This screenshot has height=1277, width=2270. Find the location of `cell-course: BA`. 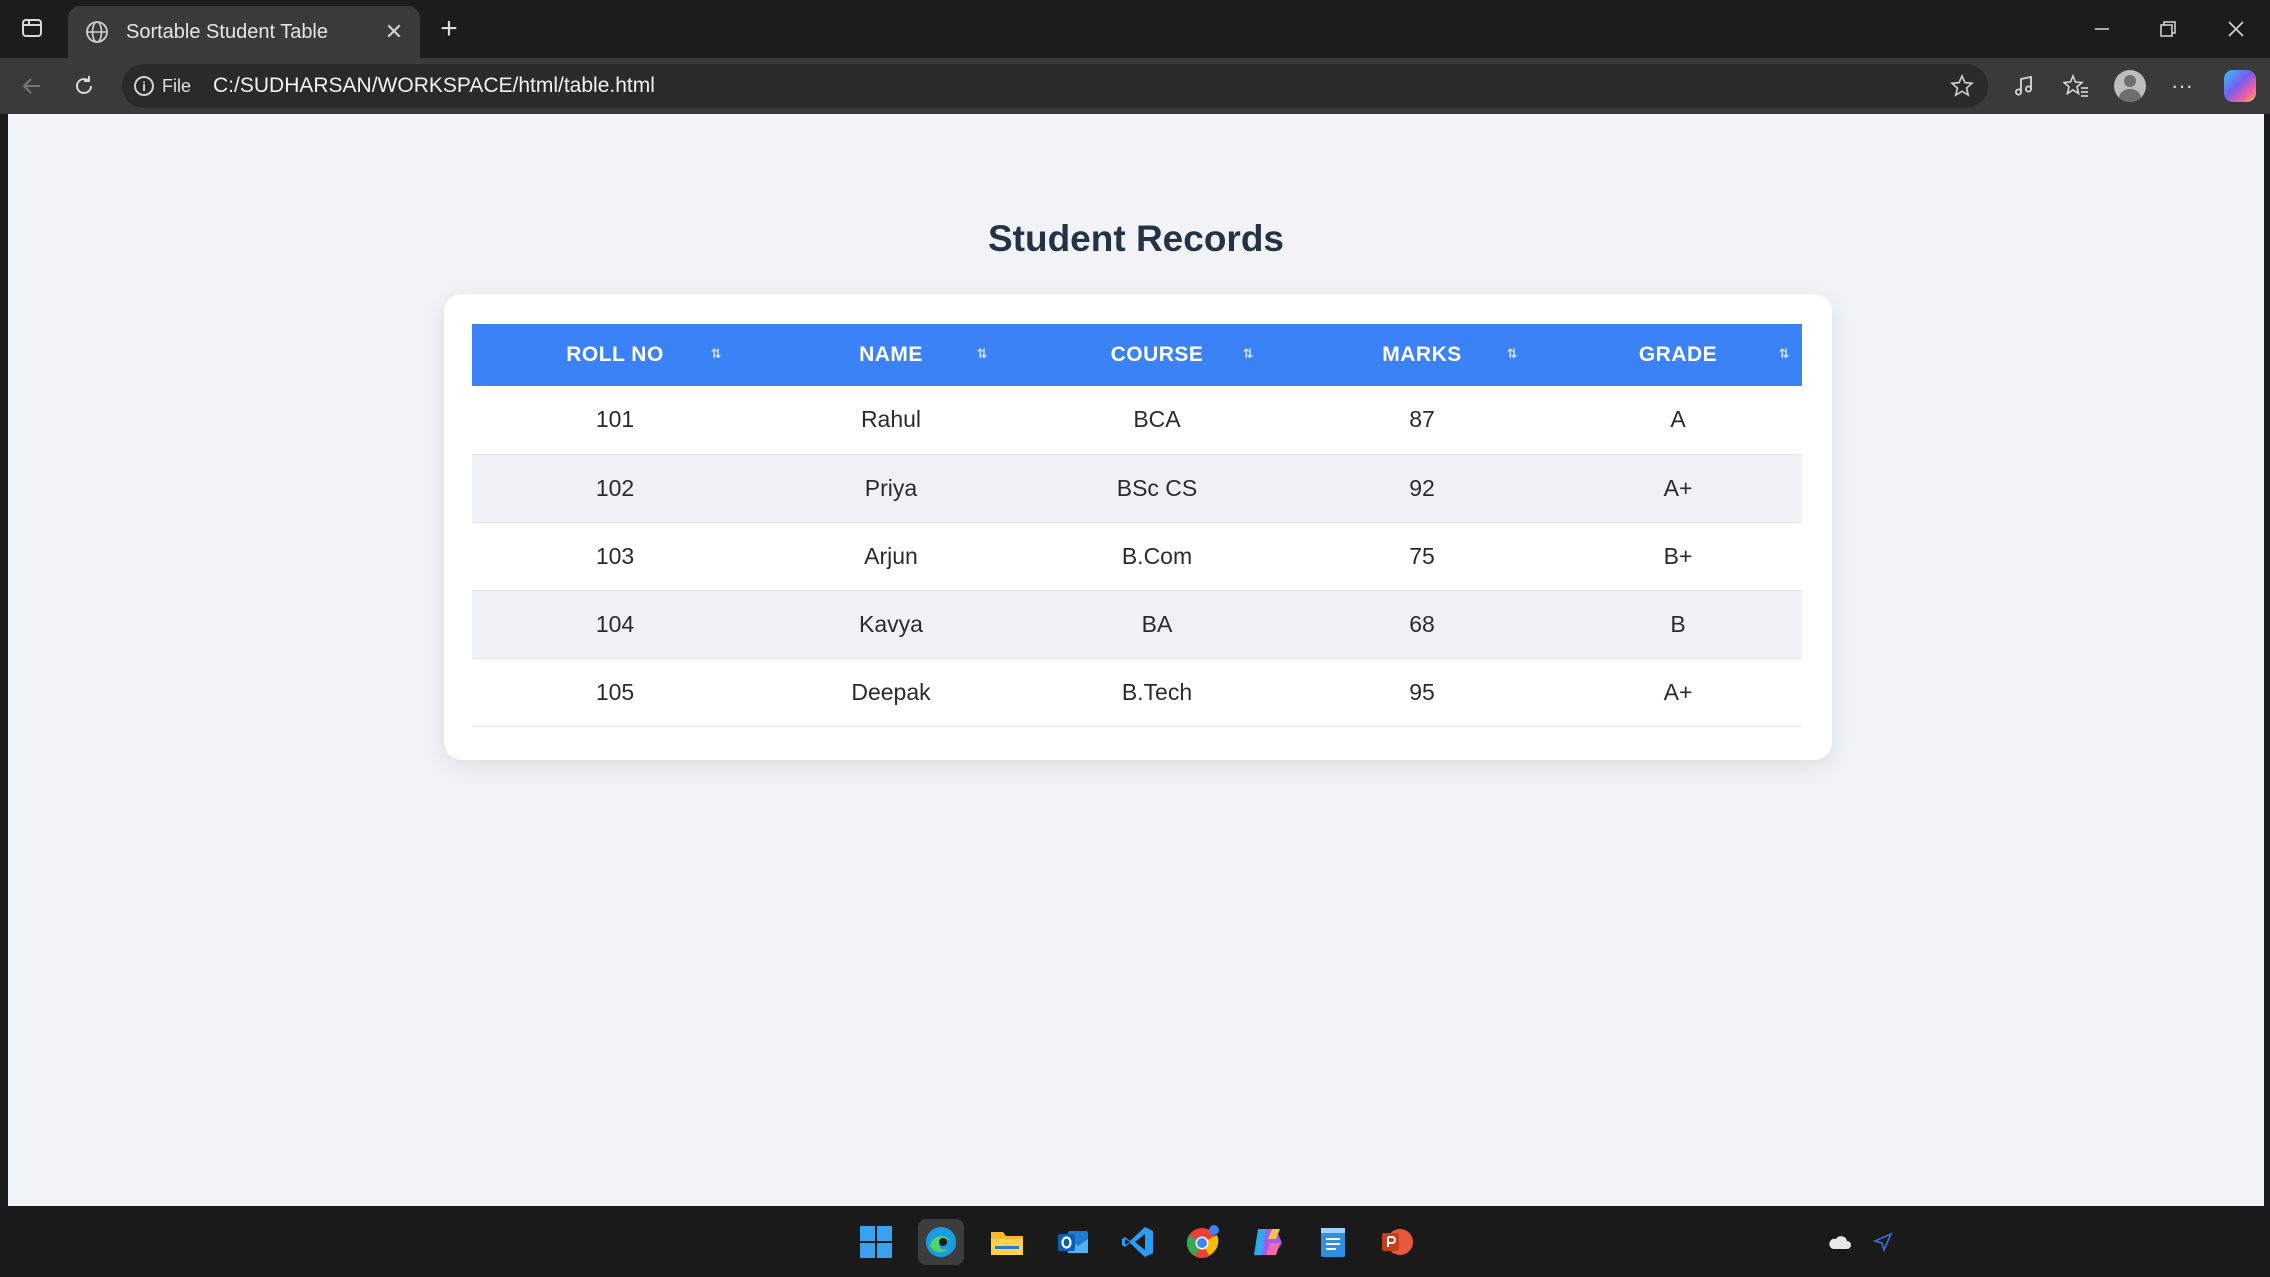

cell-course: BA is located at coordinates (1157, 624).